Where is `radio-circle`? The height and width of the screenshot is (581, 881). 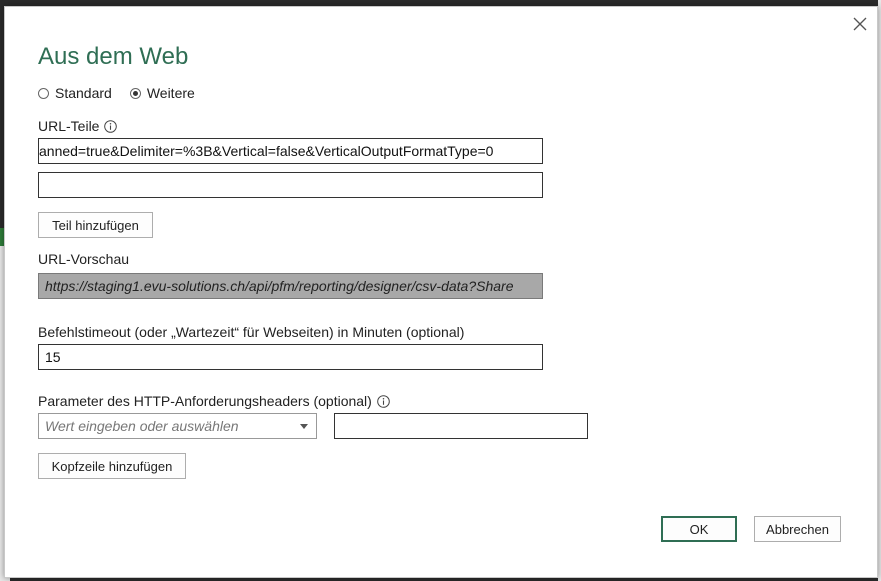
radio-circle is located at coordinates (43, 93).